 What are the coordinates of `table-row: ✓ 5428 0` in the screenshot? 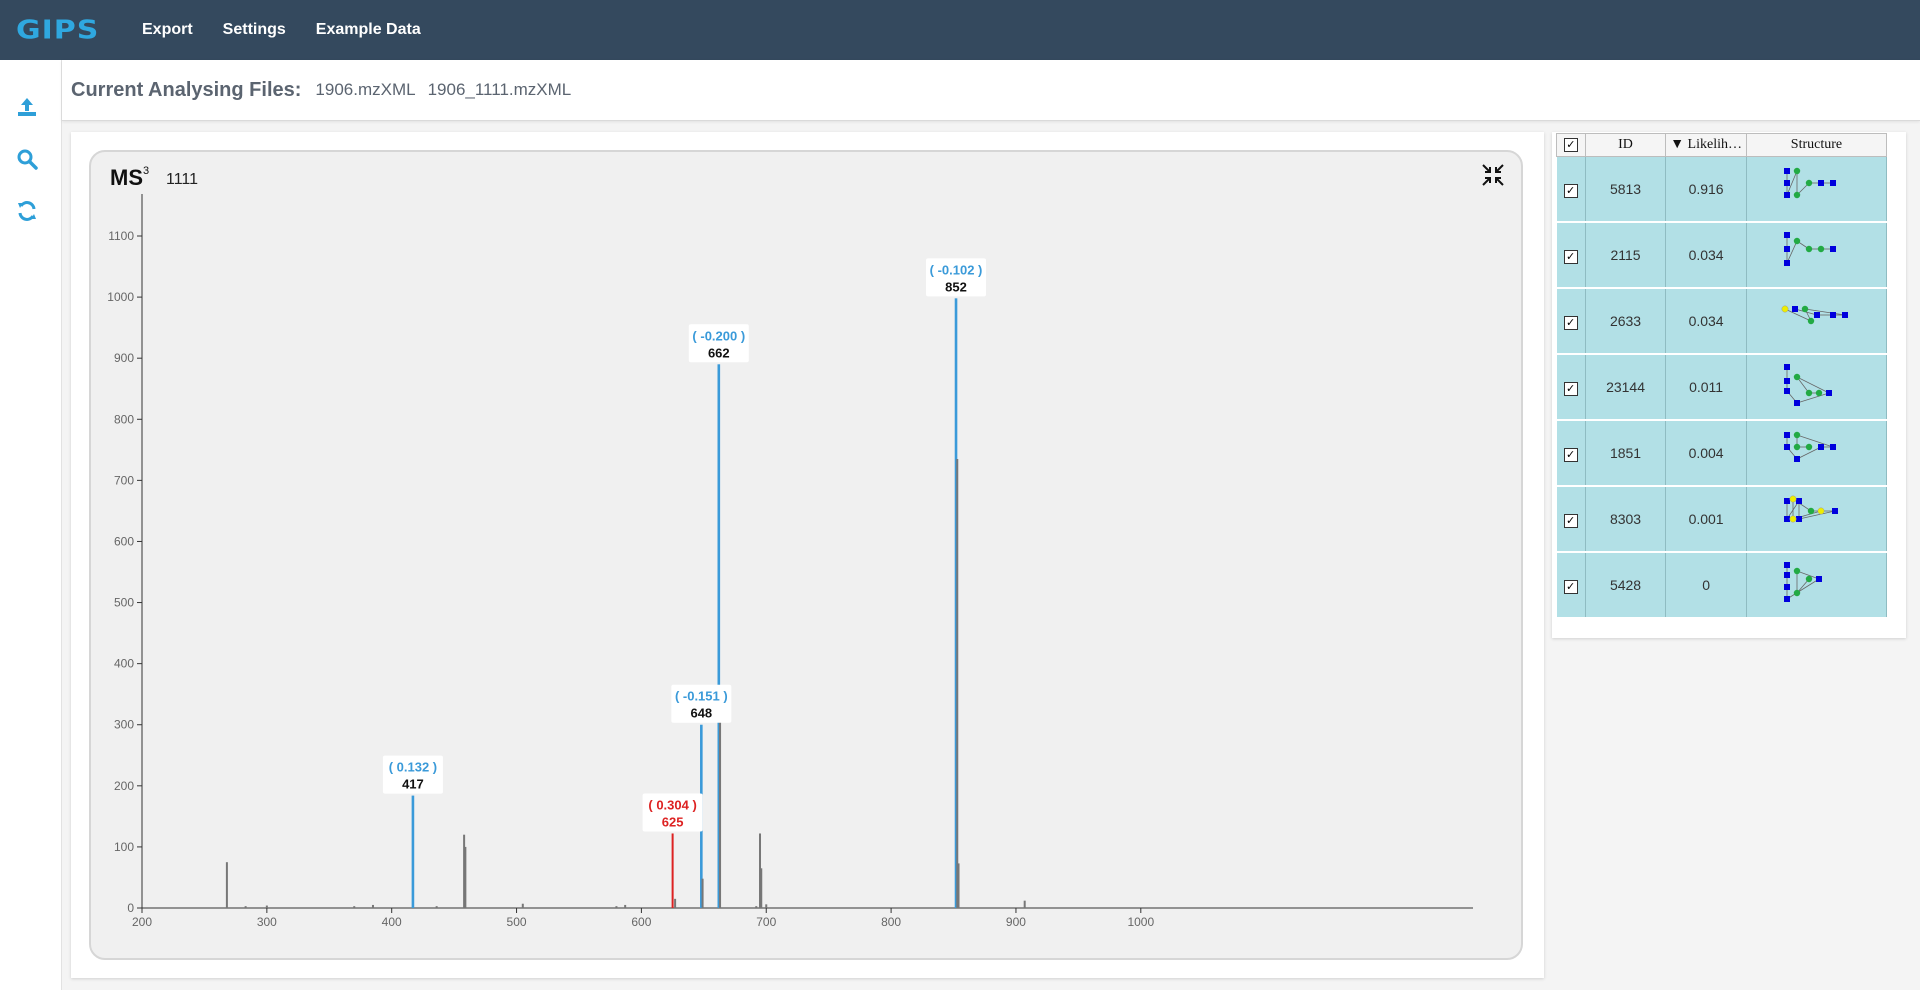 It's located at (1722, 585).